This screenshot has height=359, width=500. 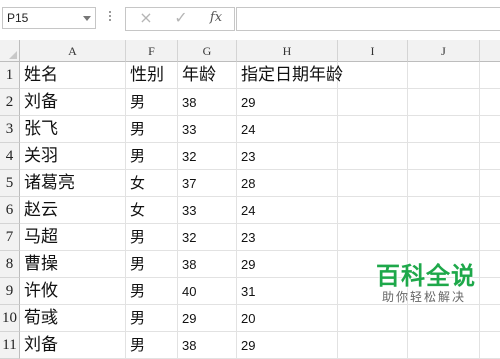 What do you see at coordinates (216, 18) in the screenshot?
I see `insert-function-icon: fx` at bounding box center [216, 18].